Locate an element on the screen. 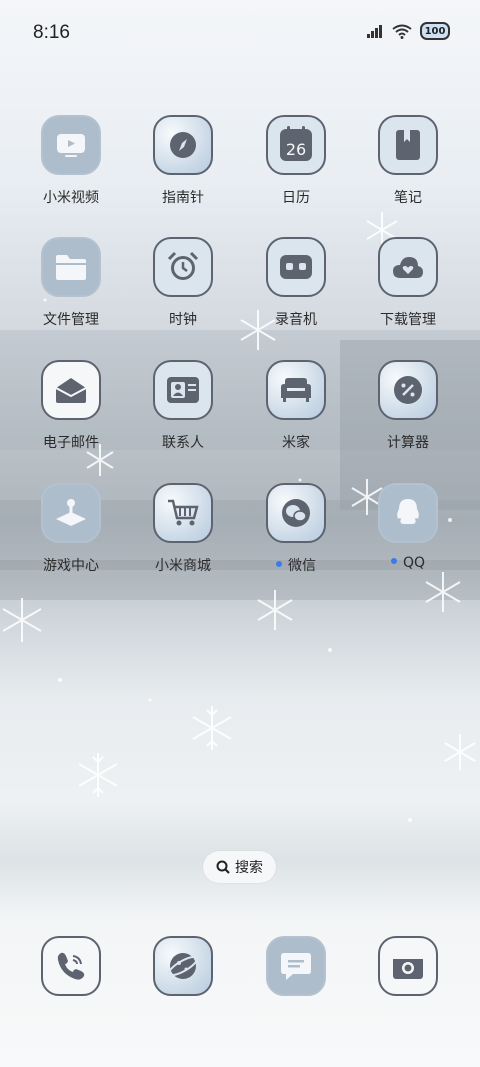  dock-camera is located at coordinates (408, 966).